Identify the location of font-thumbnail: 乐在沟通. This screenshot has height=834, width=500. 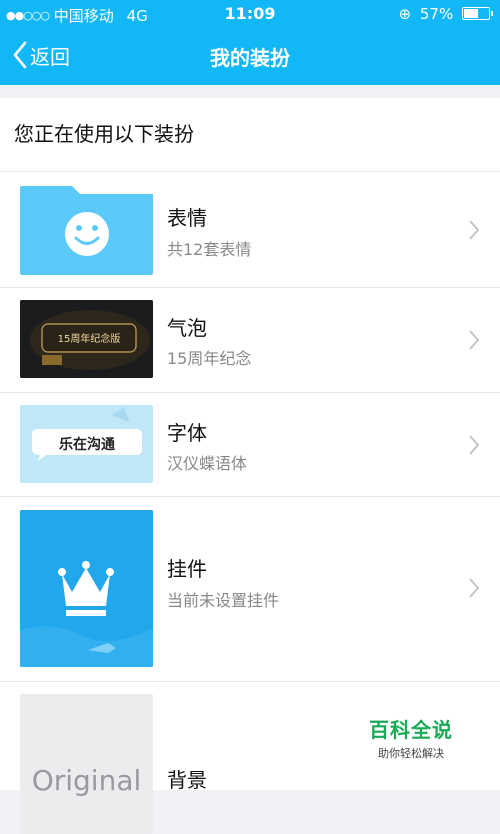
(86, 444).